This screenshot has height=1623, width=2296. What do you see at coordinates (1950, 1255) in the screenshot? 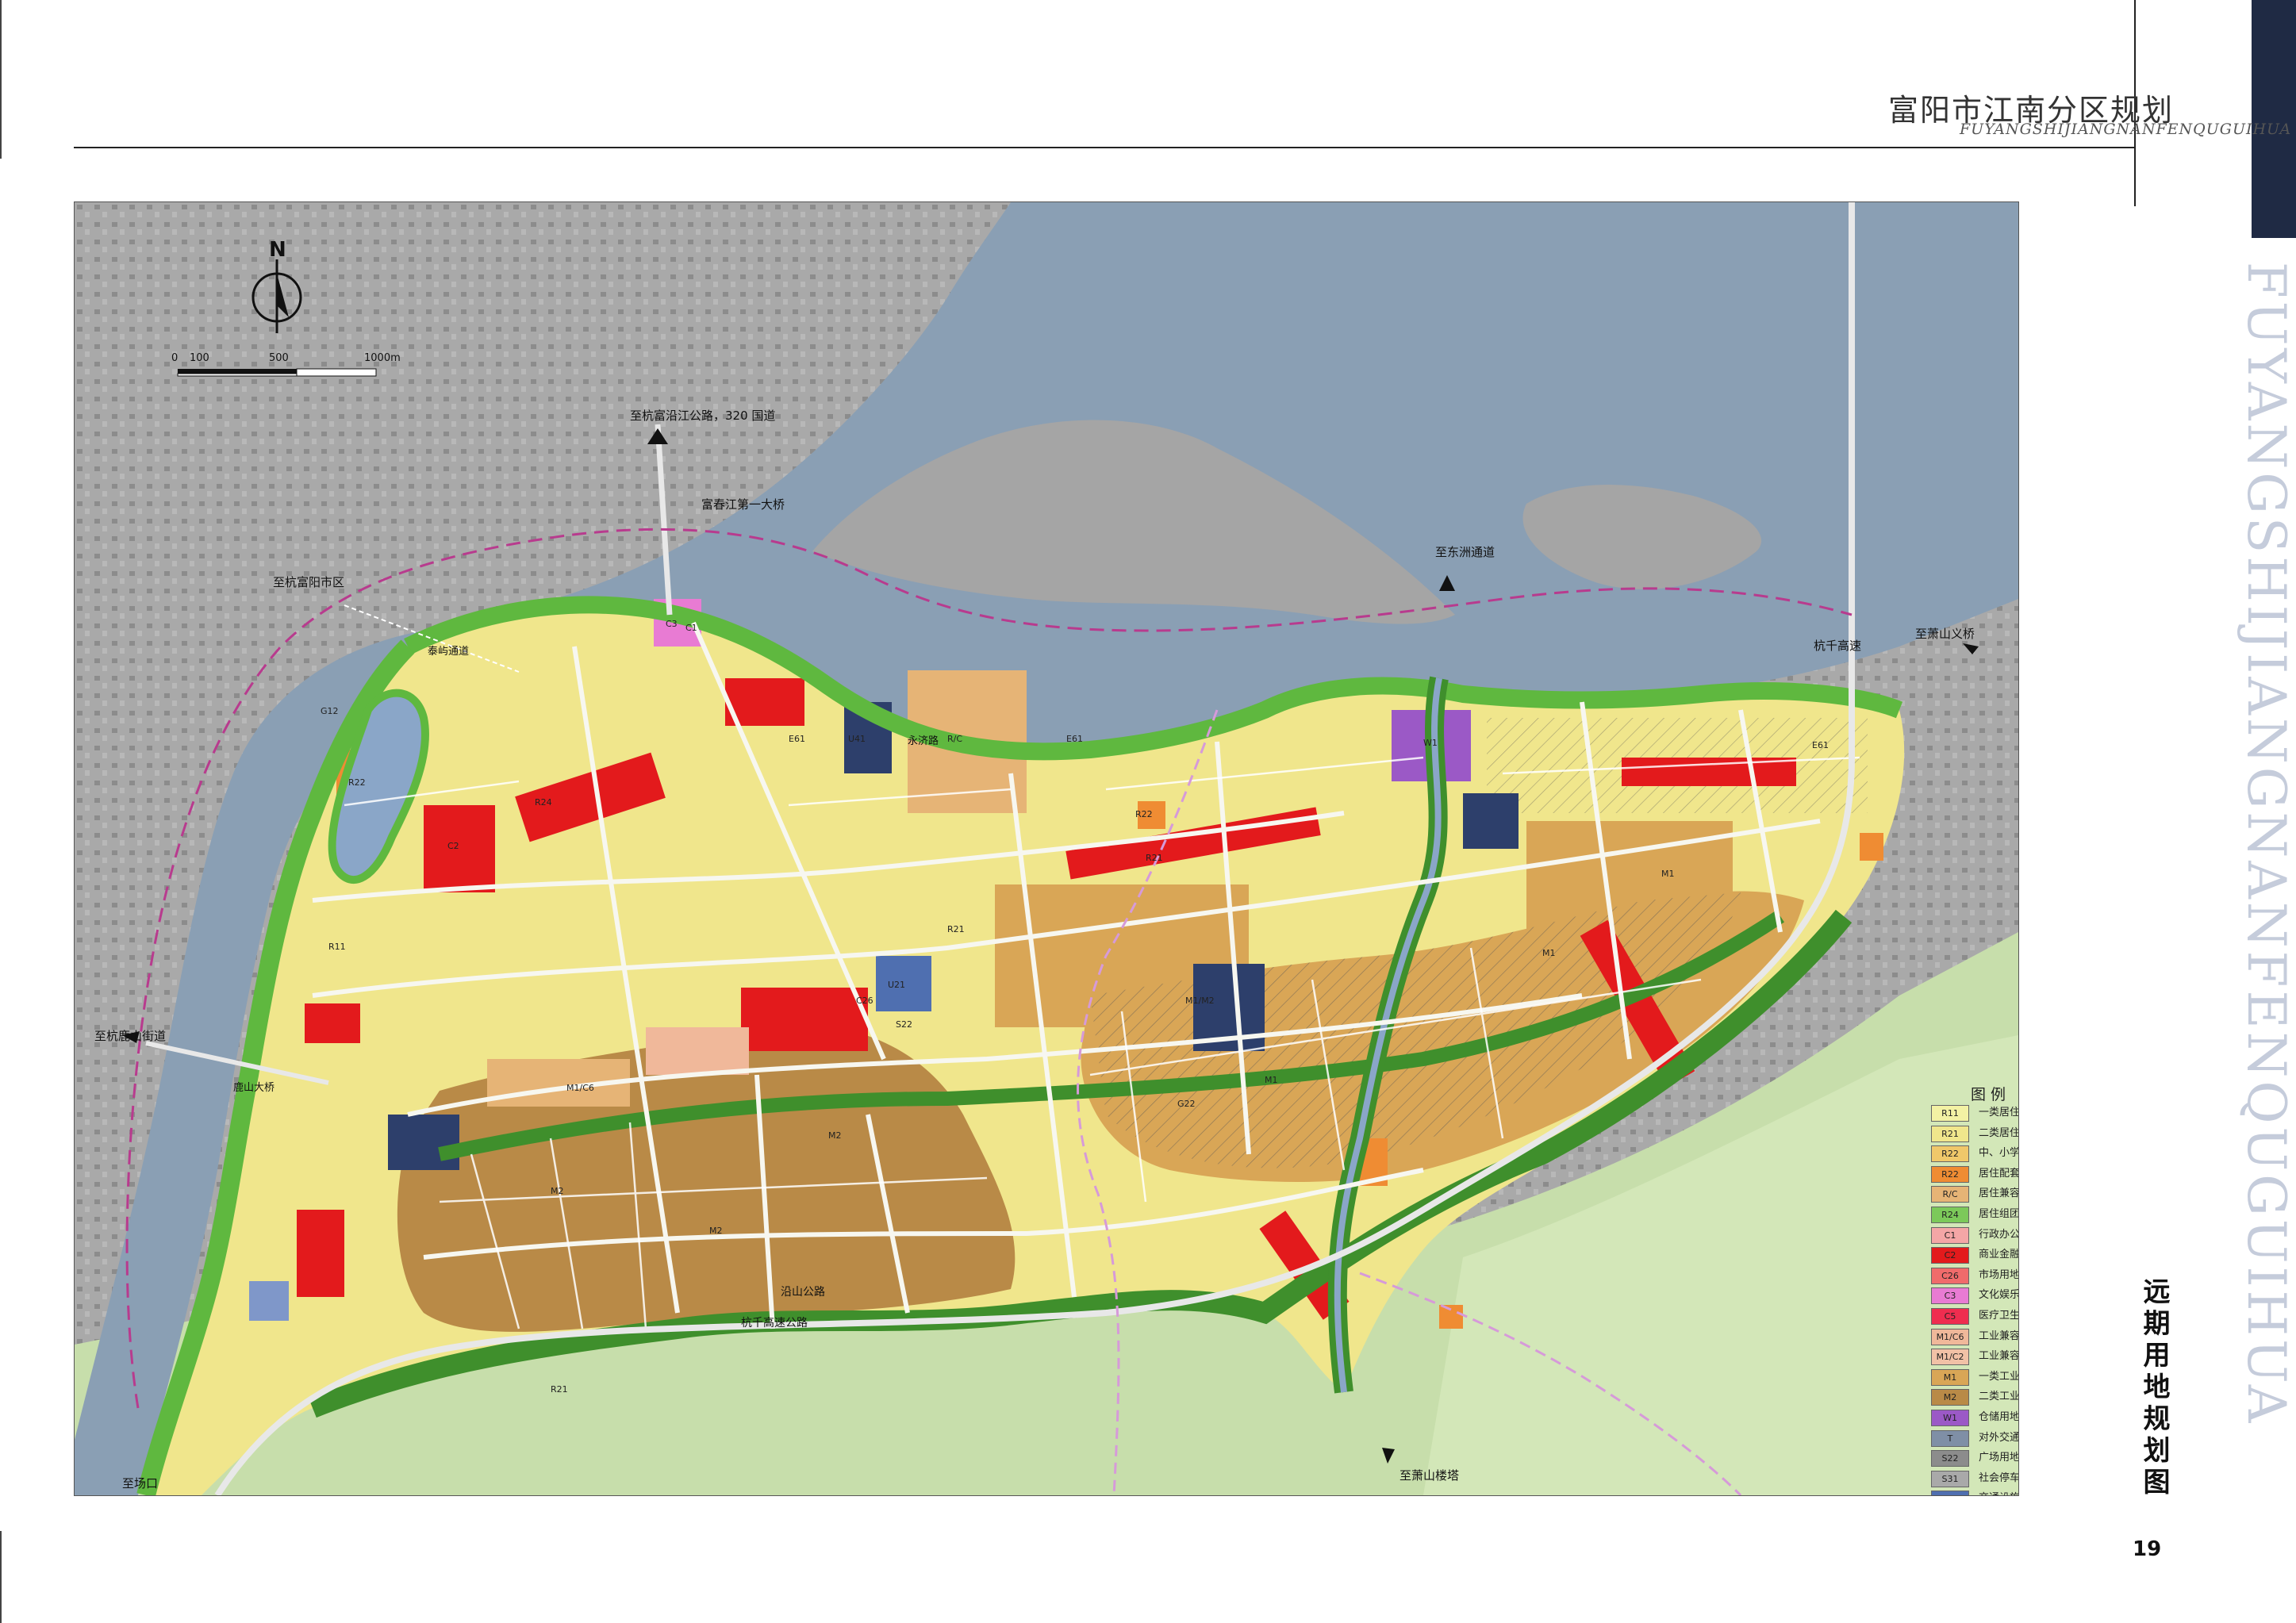
I see `legend-swatch: C2` at bounding box center [1950, 1255].